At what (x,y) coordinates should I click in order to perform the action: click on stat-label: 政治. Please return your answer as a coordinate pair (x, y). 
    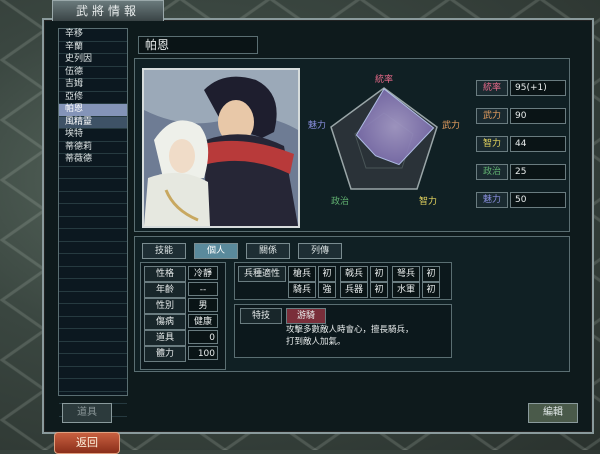
    Looking at the image, I should click on (492, 172).